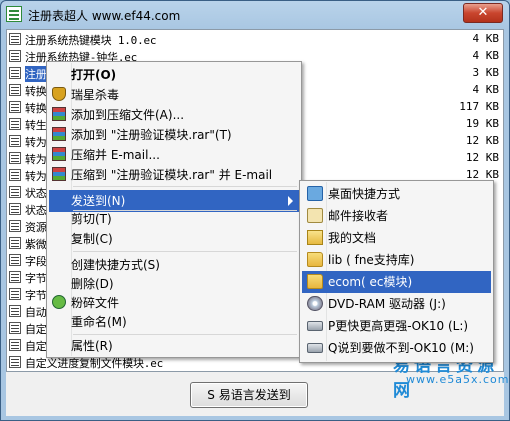 This screenshot has height=421, width=510. Describe the element at coordinates (479, 106) in the screenshot. I see `file-size: 117 KB` at that location.